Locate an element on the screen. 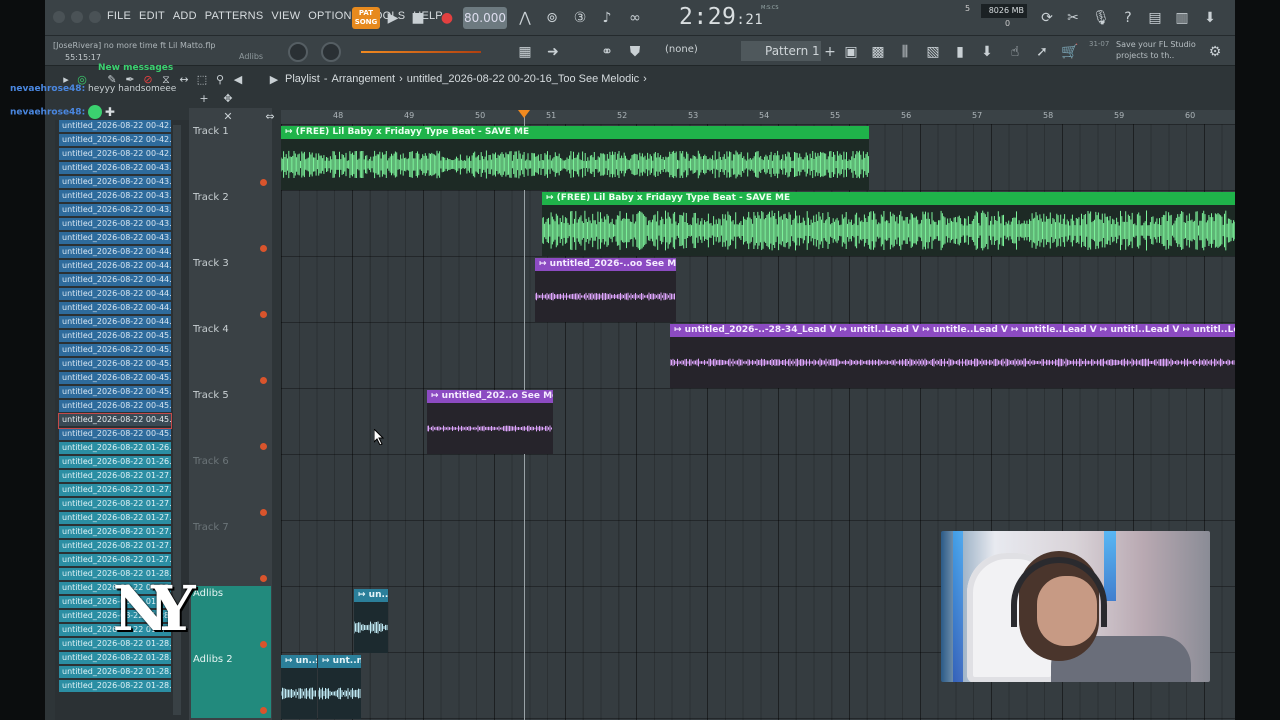 Image resolution: width=1280 pixels, height=720 pixels. slip-icon: ↔ is located at coordinates (184, 80).